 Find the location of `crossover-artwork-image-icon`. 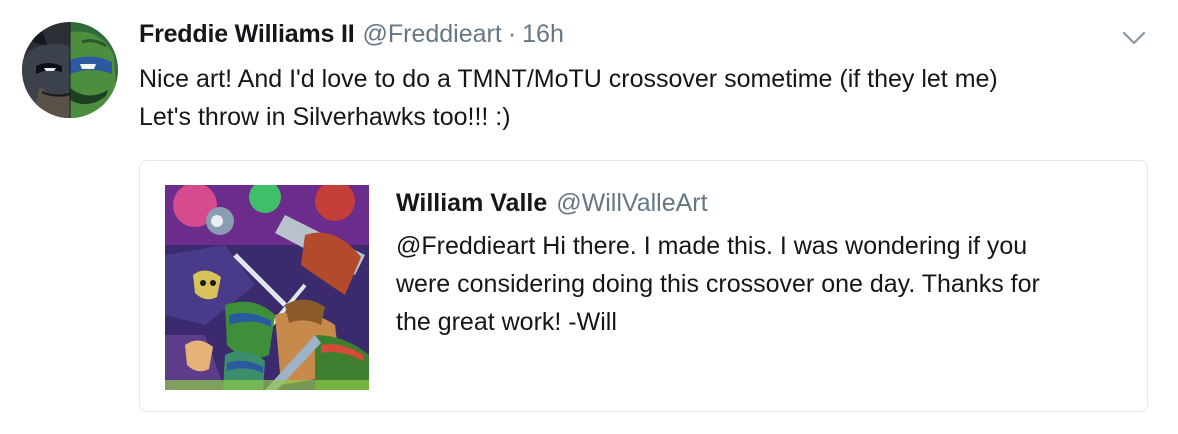

crossover-artwork-image-icon is located at coordinates (267, 287).